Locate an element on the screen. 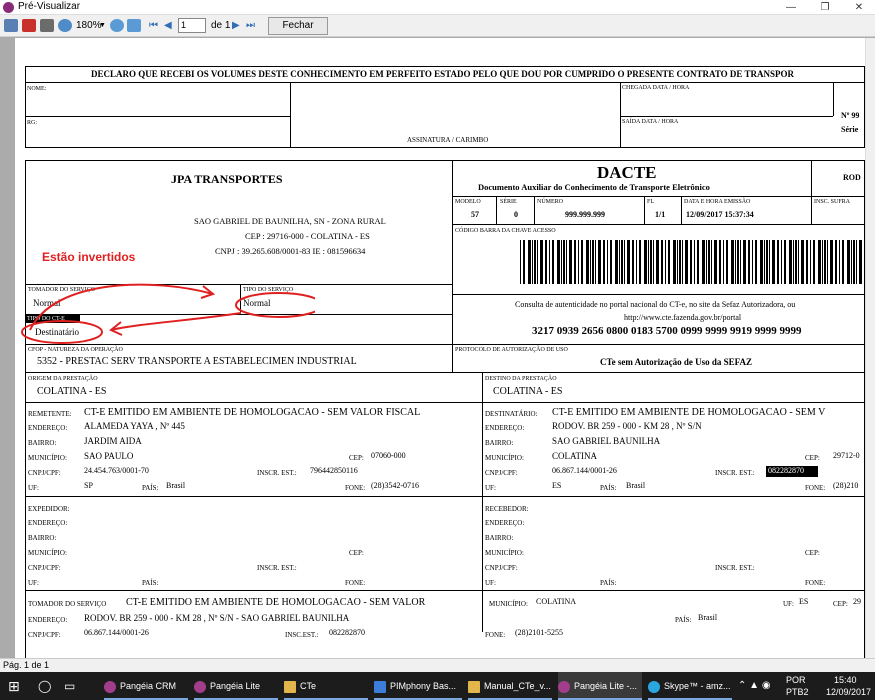 The width and height of the screenshot is (875, 700). protocolo-value: CTe sem Autorização de Uso da SEFAZ is located at coordinates (676, 362).